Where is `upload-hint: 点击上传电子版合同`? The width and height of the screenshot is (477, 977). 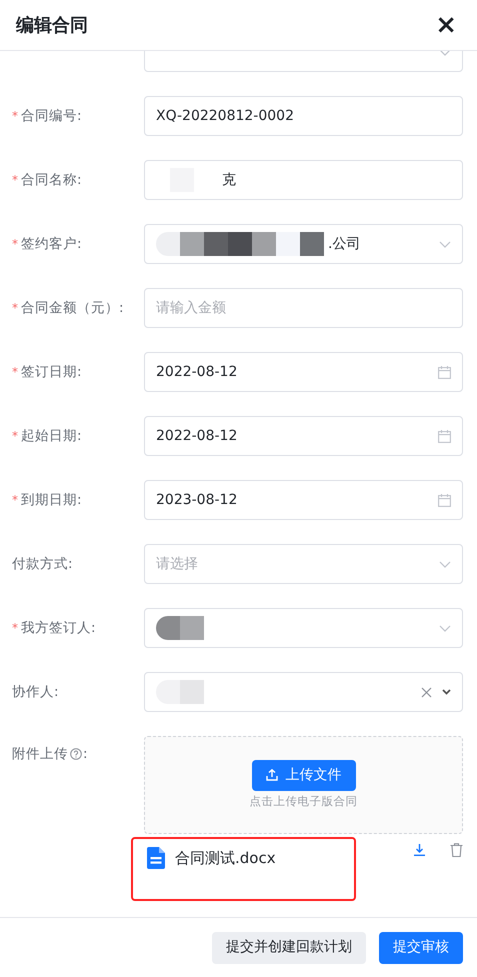
upload-hint: 点击上传电子版合同 is located at coordinates (304, 801).